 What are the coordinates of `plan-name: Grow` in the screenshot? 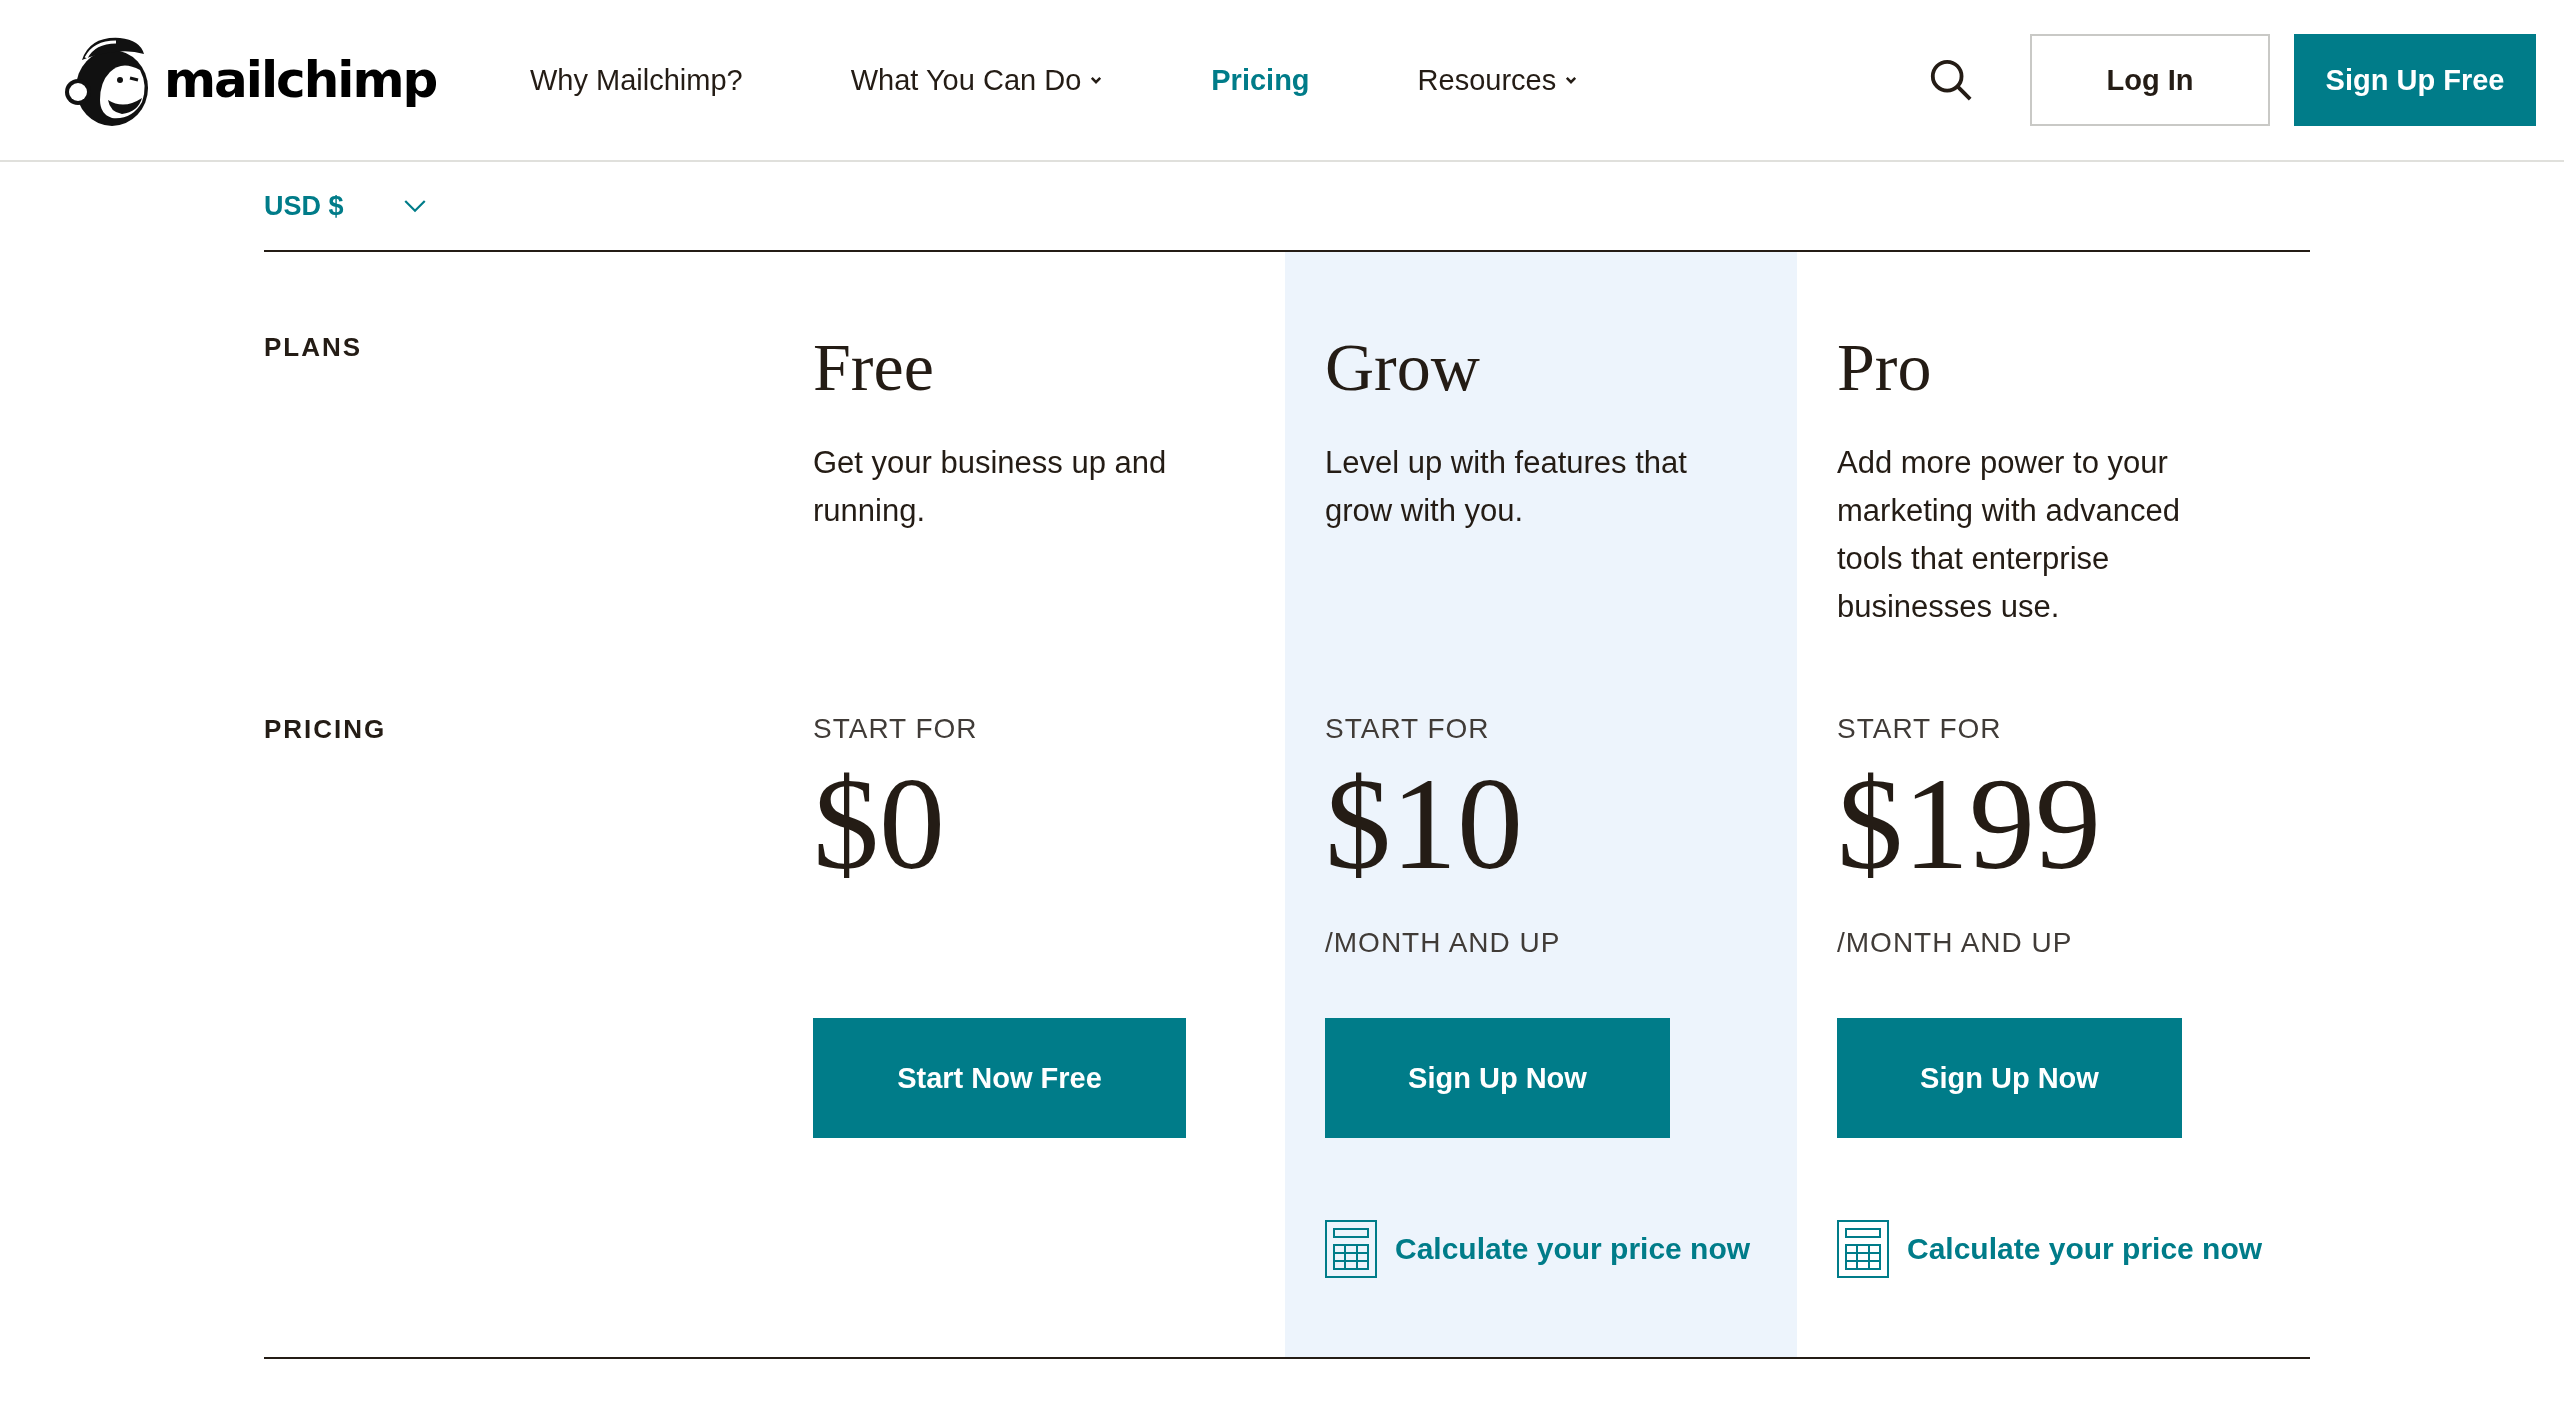 It's located at (1403, 367).